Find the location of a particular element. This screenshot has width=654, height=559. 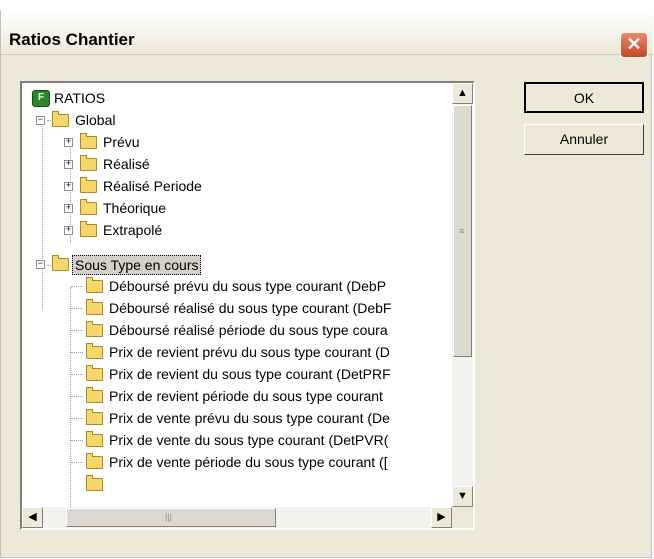

vertical-scroll-thumb: ≡ is located at coordinates (462, 231).